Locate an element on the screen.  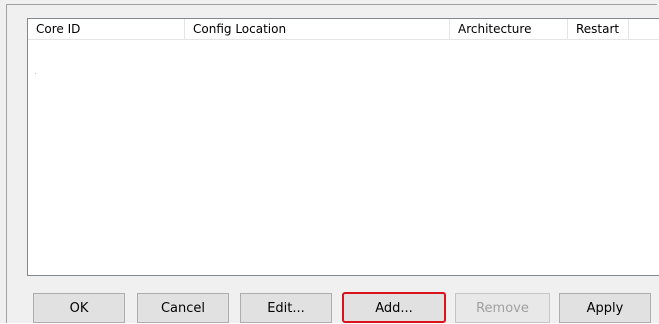
column-header-extra is located at coordinates (644, 29).